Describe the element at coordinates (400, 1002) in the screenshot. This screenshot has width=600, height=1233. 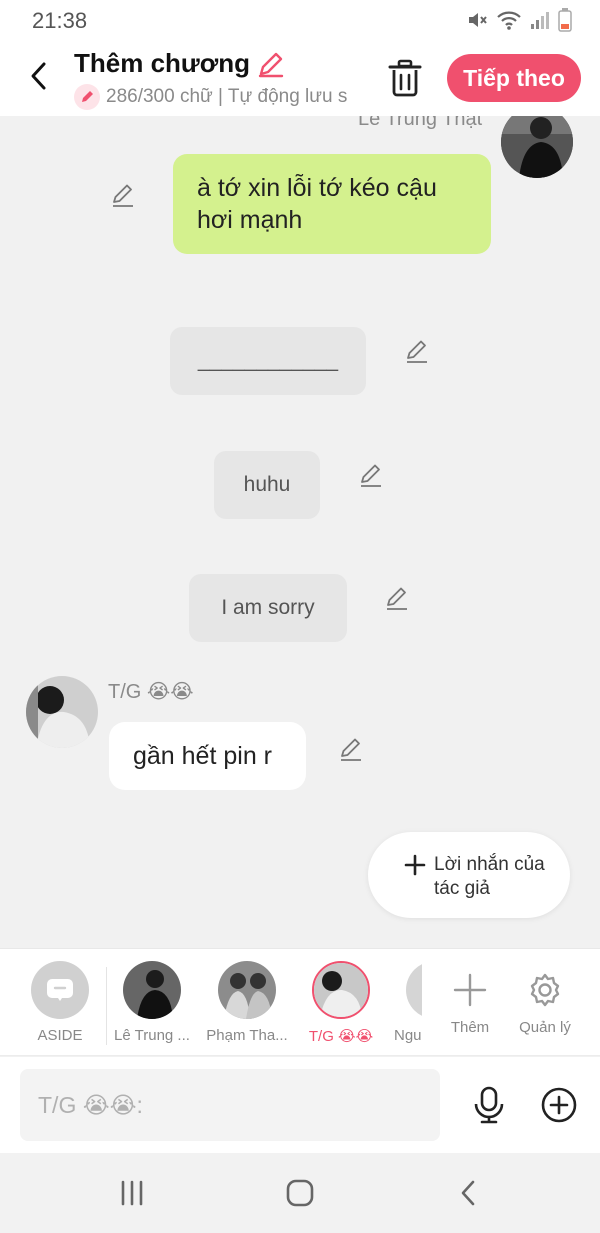
I see `character-item: Ngu` at that location.